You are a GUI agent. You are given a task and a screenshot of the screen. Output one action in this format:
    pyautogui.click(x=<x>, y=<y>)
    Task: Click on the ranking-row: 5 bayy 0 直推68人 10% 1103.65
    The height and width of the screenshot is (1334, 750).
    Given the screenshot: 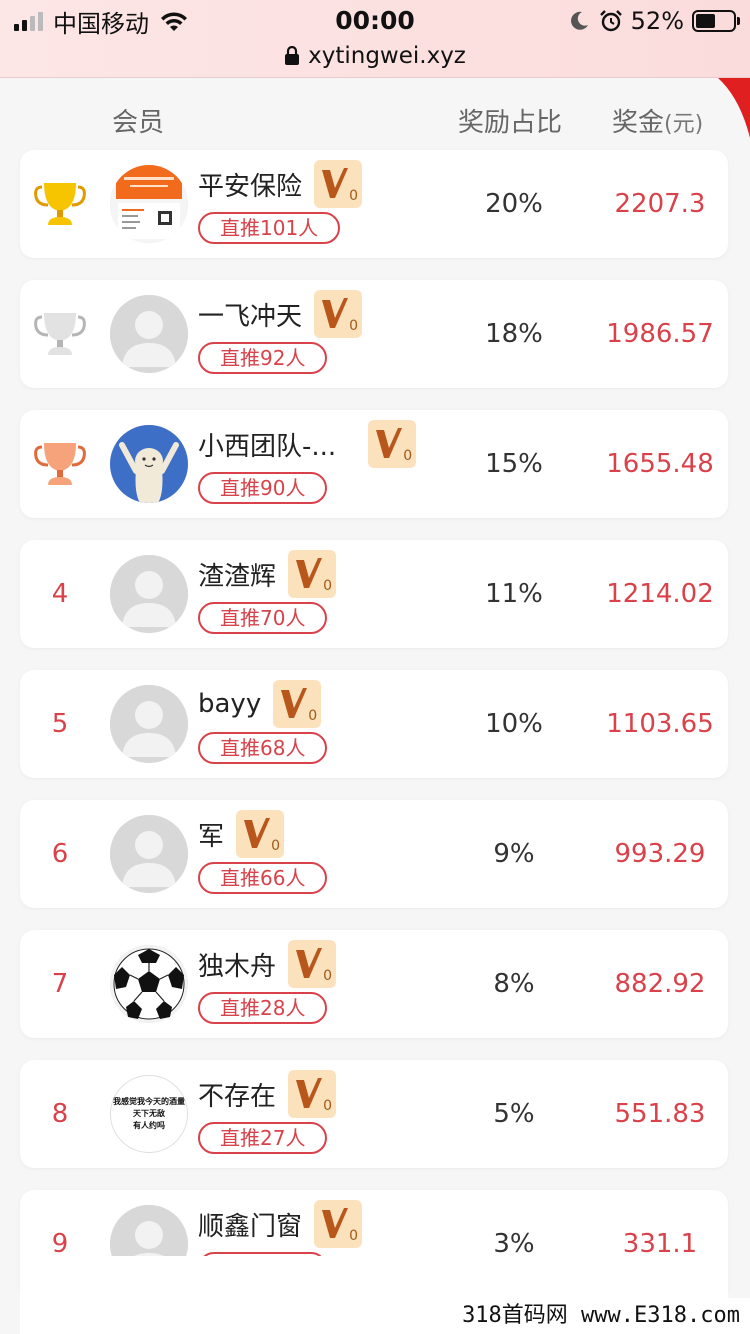 What is the action you would take?
    pyautogui.click(x=374, y=724)
    